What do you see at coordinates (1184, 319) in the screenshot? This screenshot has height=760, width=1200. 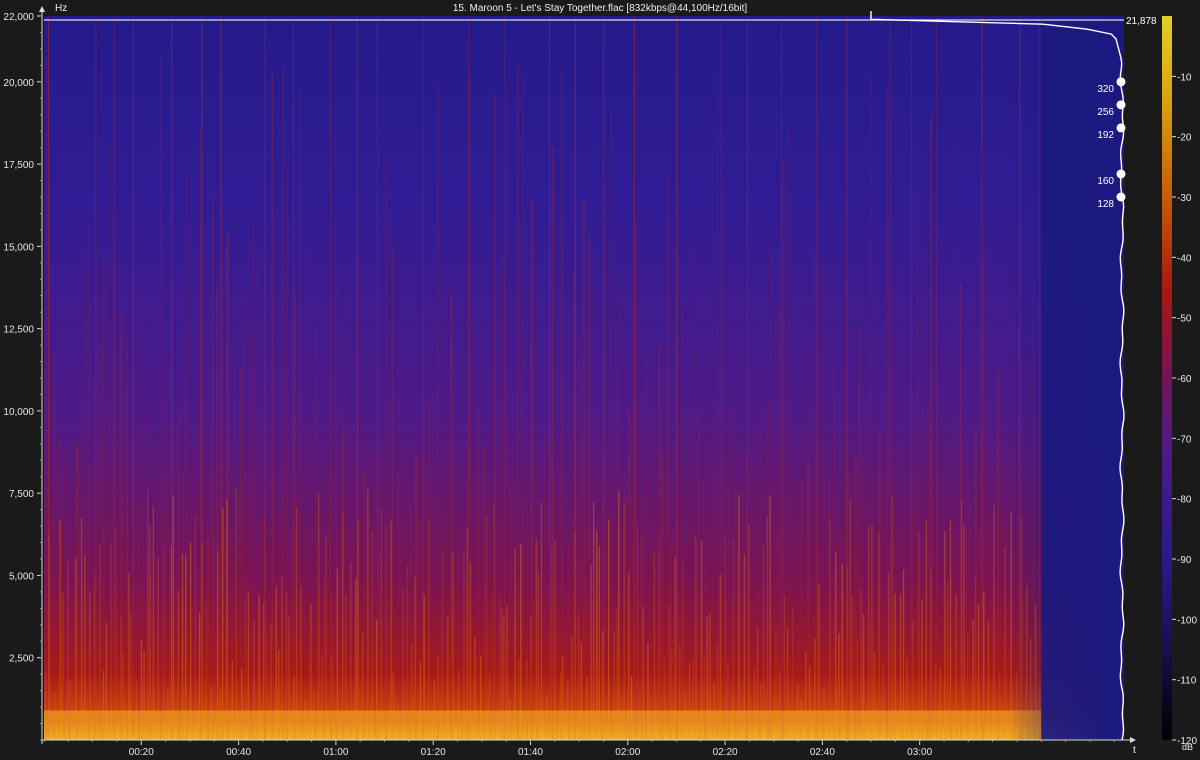 I see `colorbar-tick-label: -50` at bounding box center [1184, 319].